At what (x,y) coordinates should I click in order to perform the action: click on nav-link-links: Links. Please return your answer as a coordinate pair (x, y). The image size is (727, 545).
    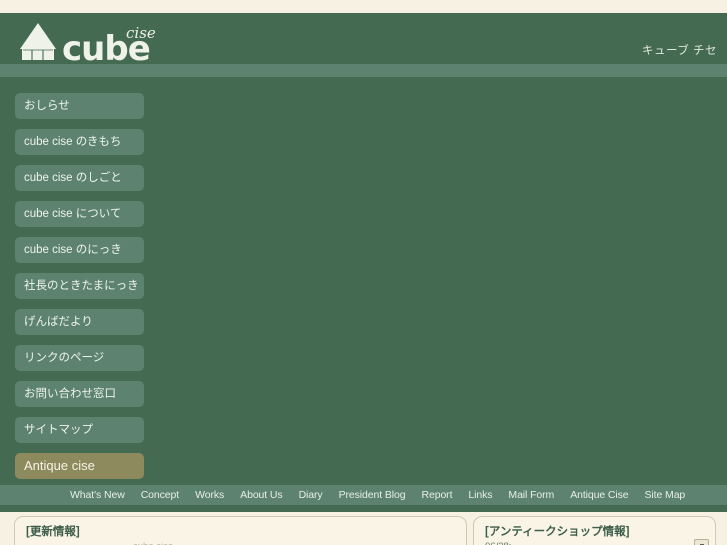
    Looking at the image, I should click on (480, 495).